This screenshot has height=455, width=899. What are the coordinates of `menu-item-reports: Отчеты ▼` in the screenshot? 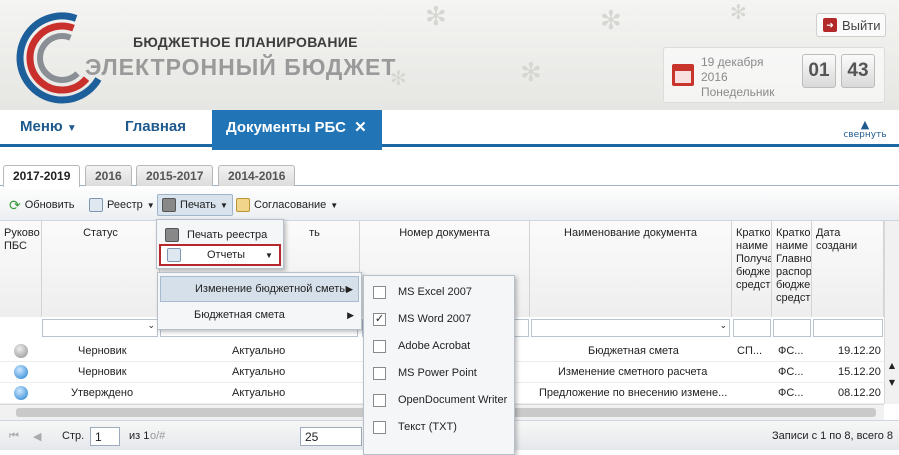 It's located at (220, 255).